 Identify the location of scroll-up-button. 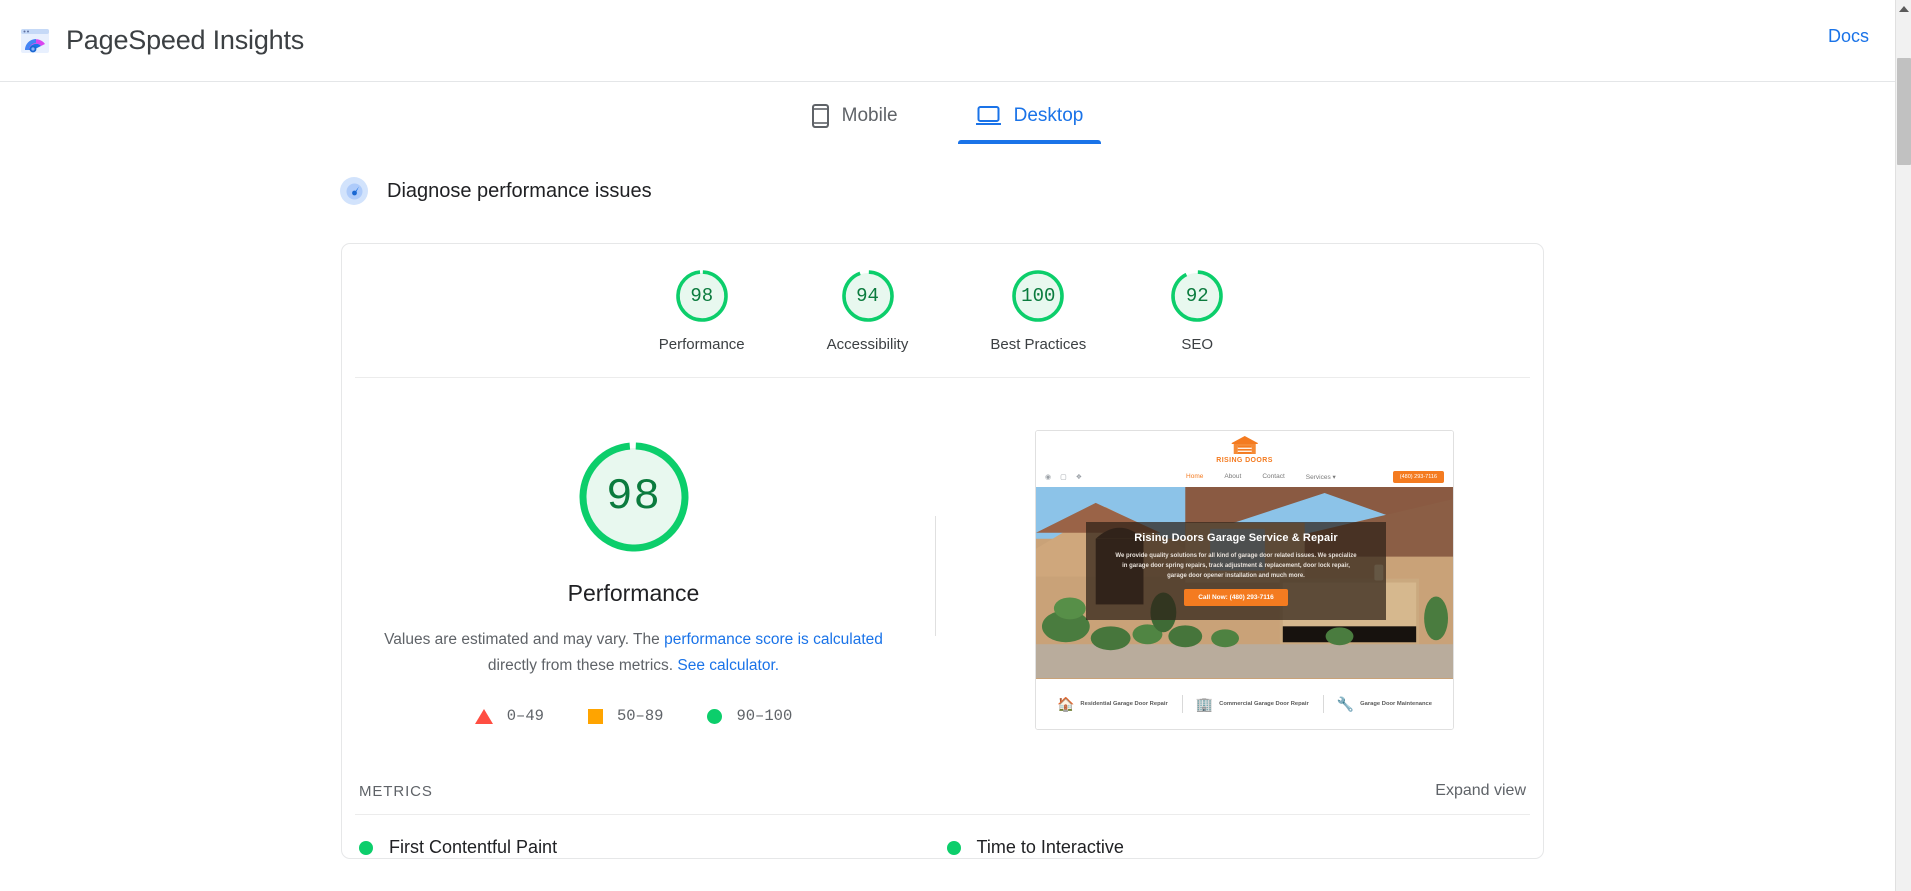
(1903, 8).